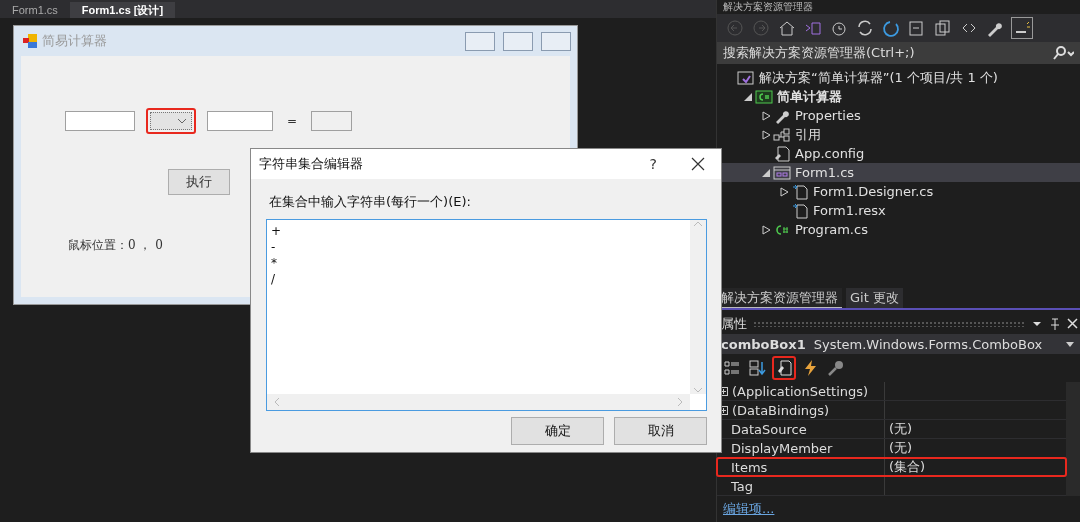 Image resolution: width=1080 pixels, height=522 pixels. What do you see at coordinates (742, 486) in the screenshot?
I see `property-name: Tag` at bounding box center [742, 486].